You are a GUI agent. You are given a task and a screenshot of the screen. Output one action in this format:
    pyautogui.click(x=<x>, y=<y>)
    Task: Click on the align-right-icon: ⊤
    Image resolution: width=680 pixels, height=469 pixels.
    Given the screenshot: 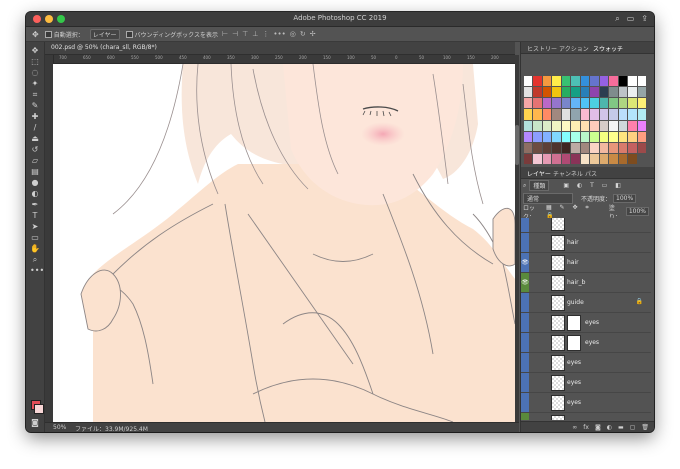 What is the action you would take?
    pyautogui.click(x=245, y=34)
    